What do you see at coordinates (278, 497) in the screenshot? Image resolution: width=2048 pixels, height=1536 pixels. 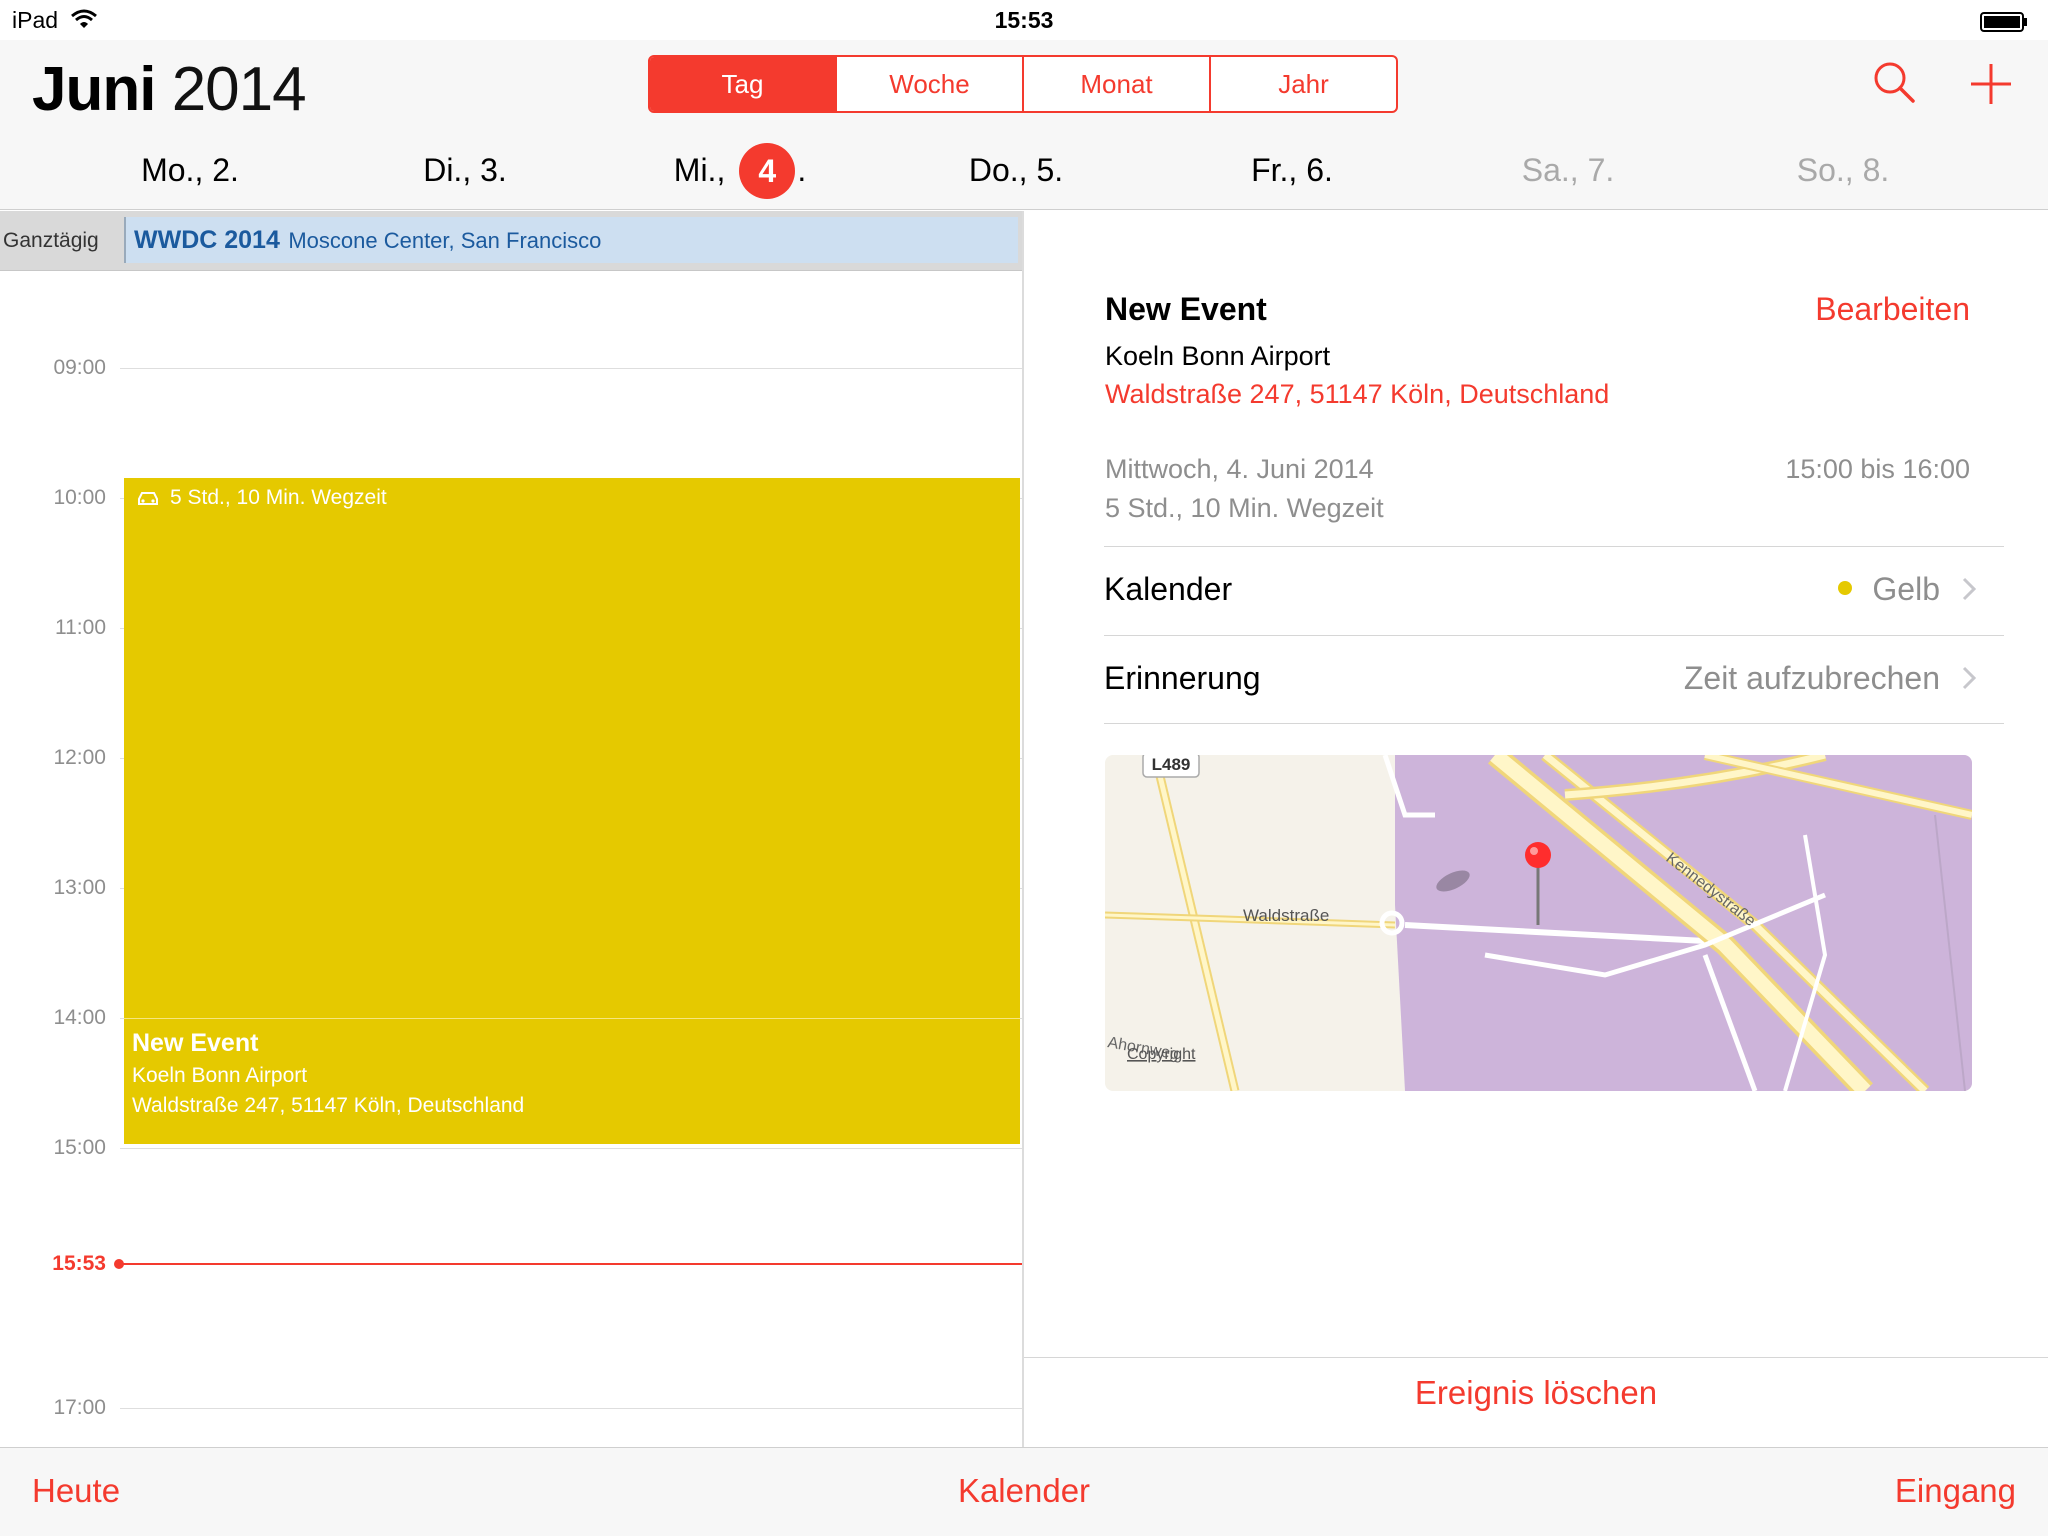 I see `travel-time-text: 5 Std., 10 Min. Wegzeit` at bounding box center [278, 497].